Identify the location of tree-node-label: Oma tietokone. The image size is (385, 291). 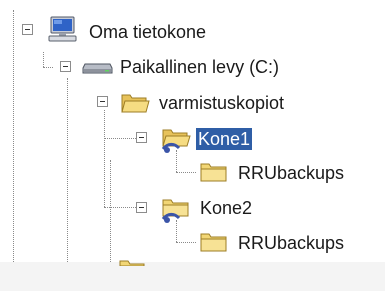
(148, 32).